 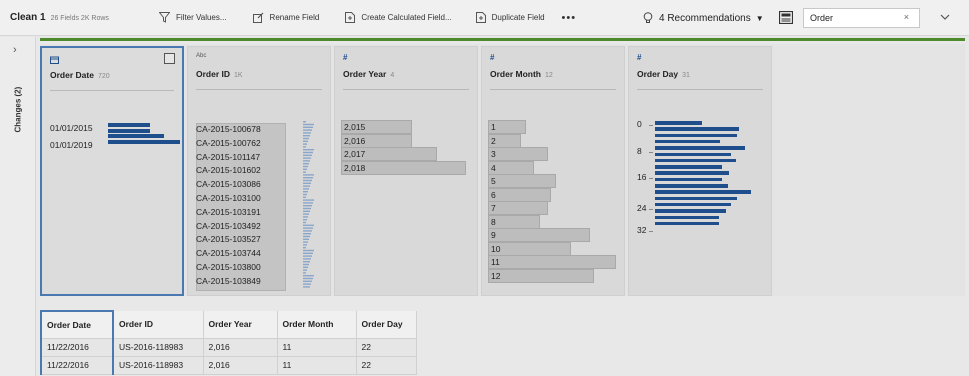 What do you see at coordinates (228, 142) in the screenshot?
I see `value-row: CA-2015-100762` at bounding box center [228, 142].